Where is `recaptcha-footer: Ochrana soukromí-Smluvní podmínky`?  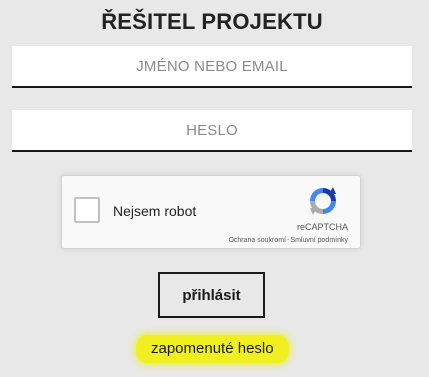
recaptcha-footer: Ochrana soukromí-Smluvní podmínky is located at coordinates (288, 240).